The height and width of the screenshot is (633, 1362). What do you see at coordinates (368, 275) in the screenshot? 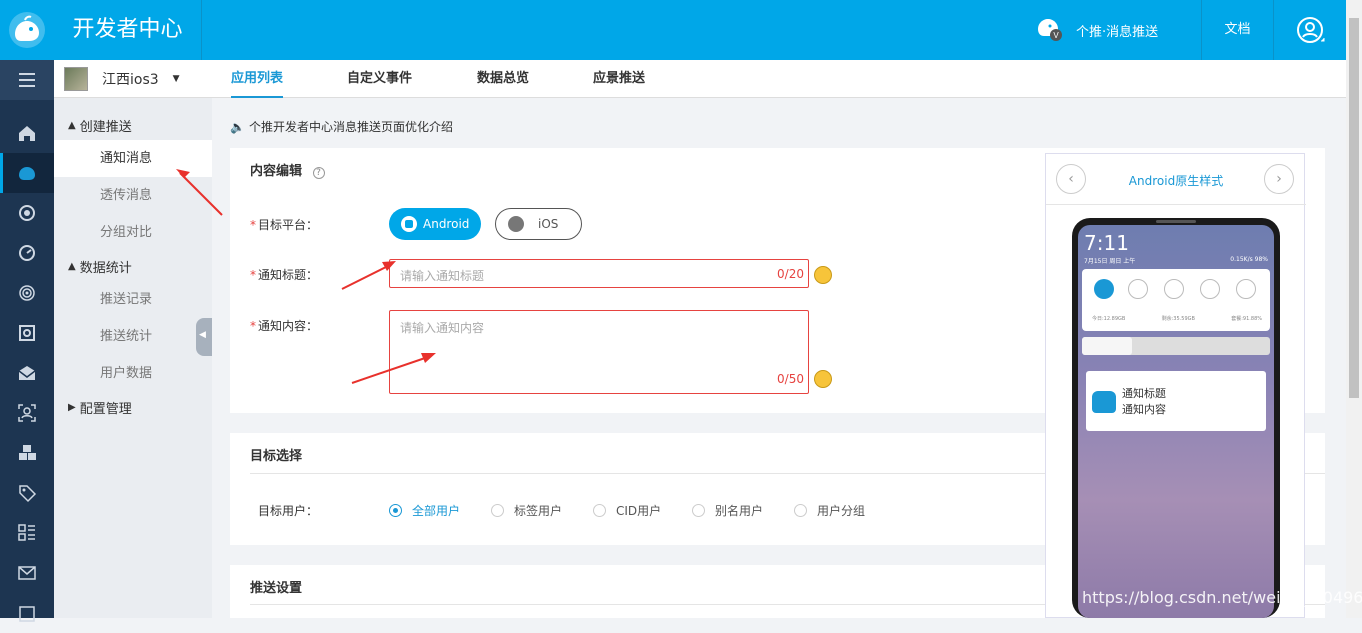
I see `annotation-arrow-icon` at bounding box center [368, 275].